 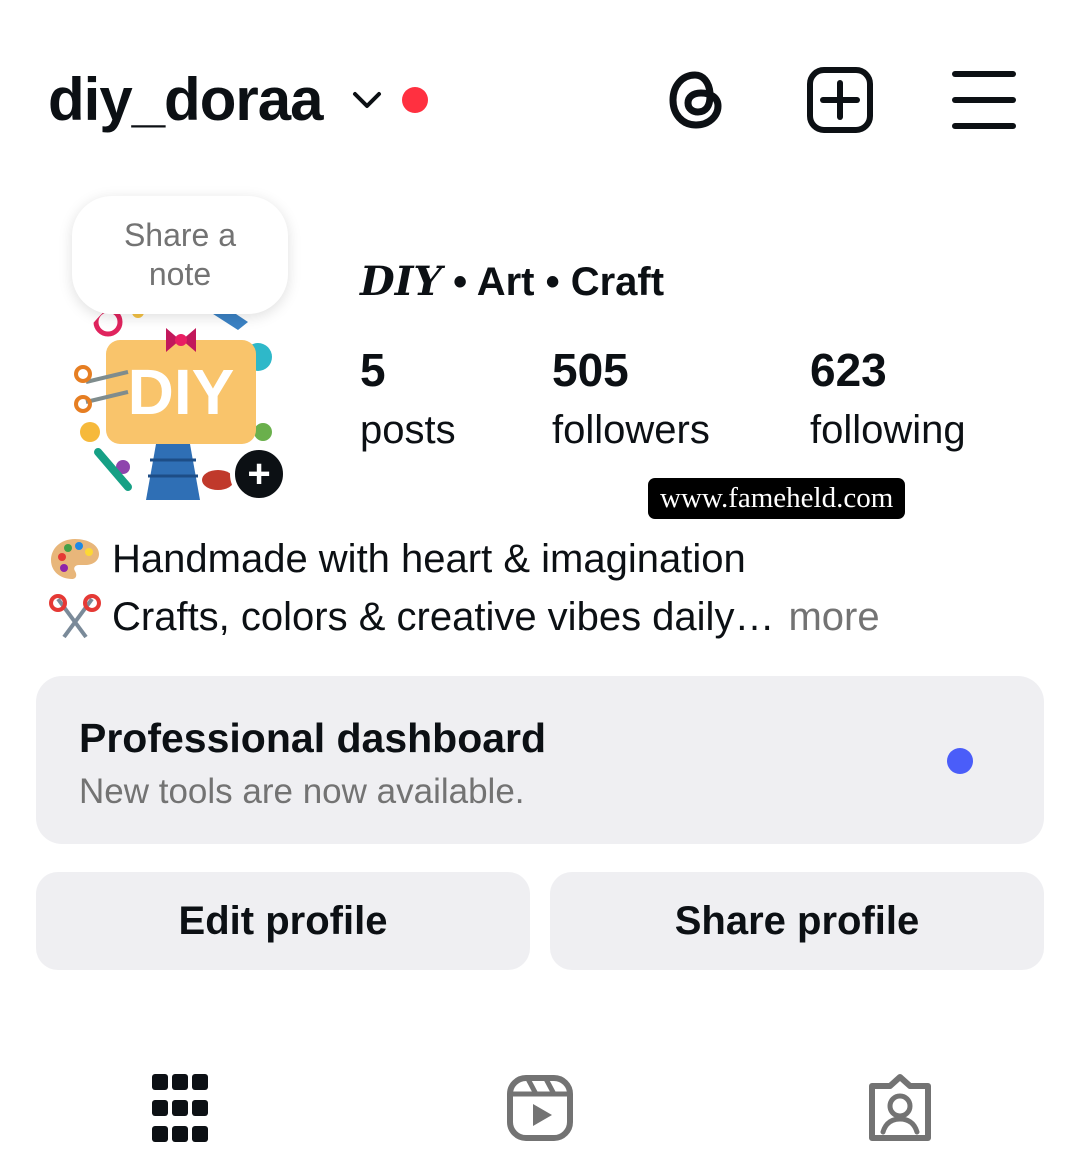 What do you see at coordinates (888, 430) in the screenshot?
I see `following-label: following` at bounding box center [888, 430].